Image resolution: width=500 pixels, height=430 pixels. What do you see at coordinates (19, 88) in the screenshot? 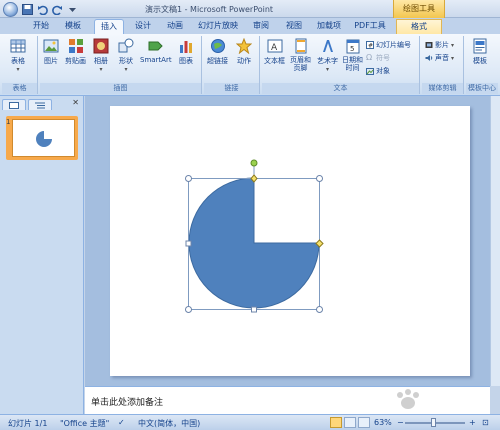
I see `group-label-tables: 表格` at bounding box center [19, 88].